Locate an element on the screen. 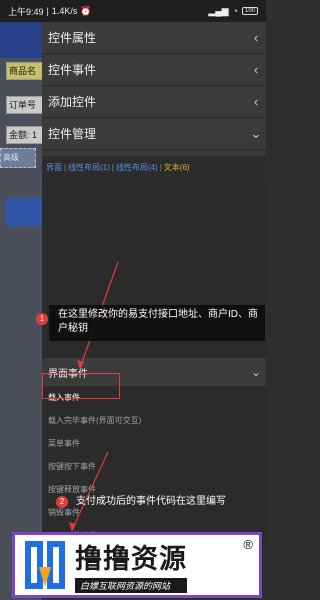 The image size is (320, 600). breadcrumb-item: 线性布局(4) is located at coordinates (137, 167).